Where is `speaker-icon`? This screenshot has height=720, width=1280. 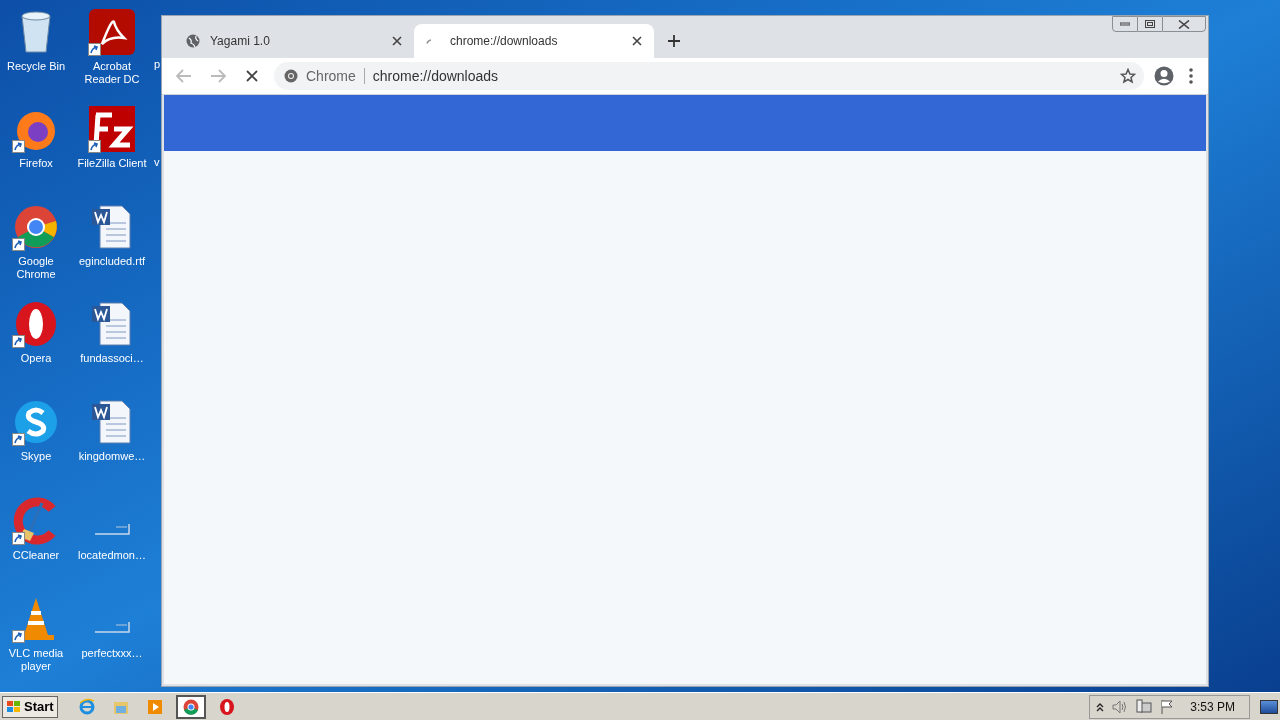
speaker-icon is located at coordinates (1120, 706).